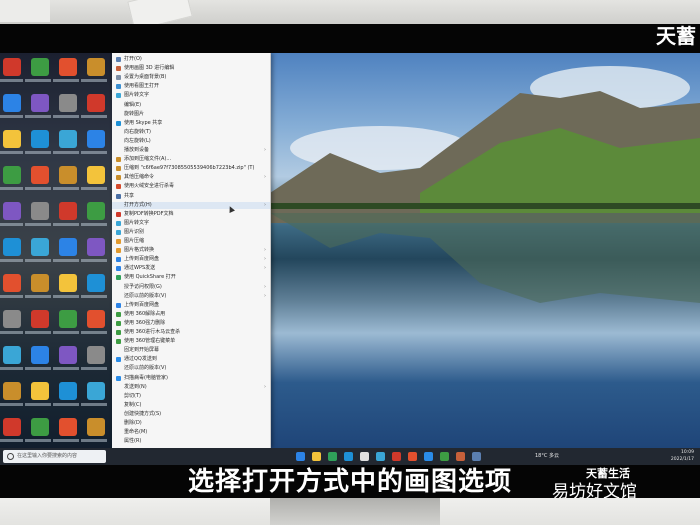 This screenshot has width=700, height=525. What do you see at coordinates (191, 277) in the screenshot?
I see `context-menu-item: 使用 QuickShare 打开` at bounding box center [191, 277].